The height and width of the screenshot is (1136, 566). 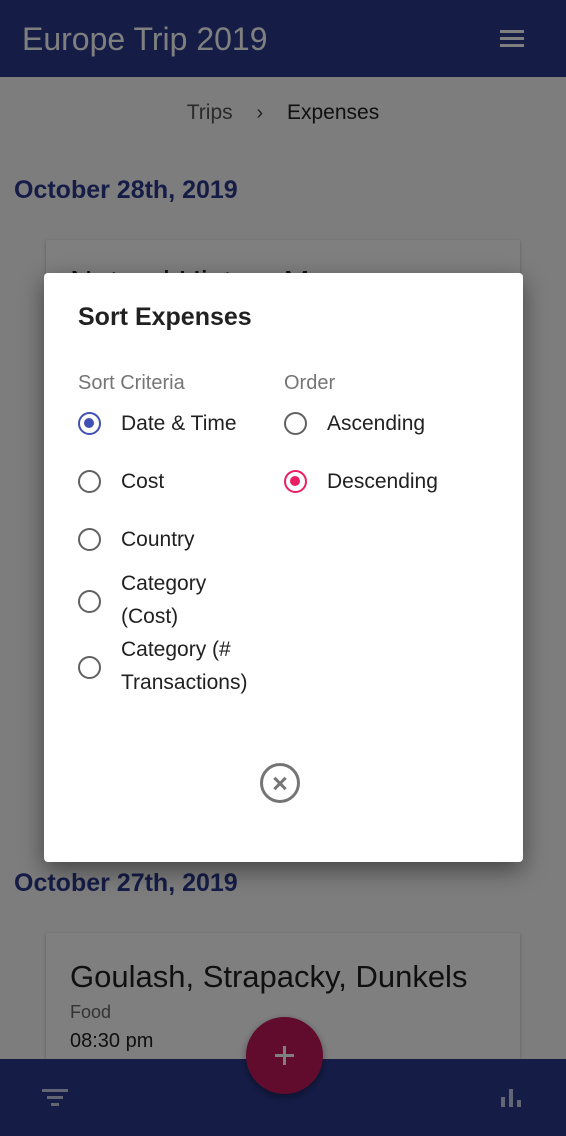 What do you see at coordinates (158, 539) in the screenshot?
I see `option-label: Country` at bounding box center [158, 539].